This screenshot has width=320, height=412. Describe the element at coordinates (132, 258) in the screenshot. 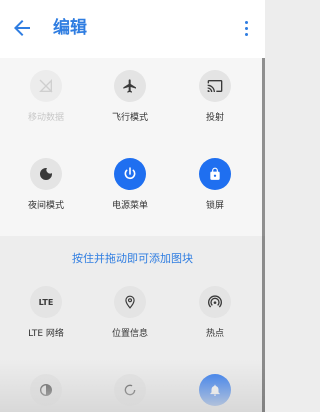

I see `drag-hint: 按住并拖动即可添加图块` at that location.